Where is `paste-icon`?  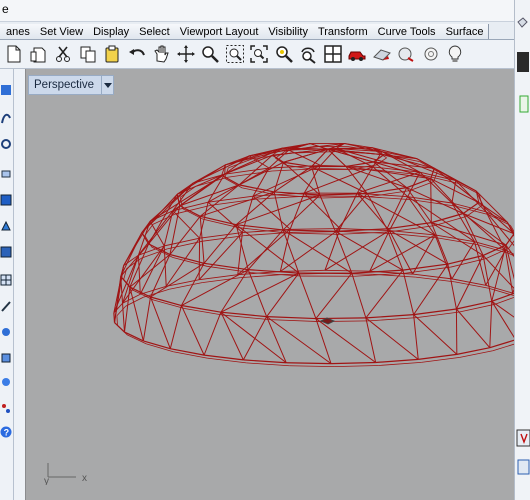
paste-icon is located at coordinates (112, 54).